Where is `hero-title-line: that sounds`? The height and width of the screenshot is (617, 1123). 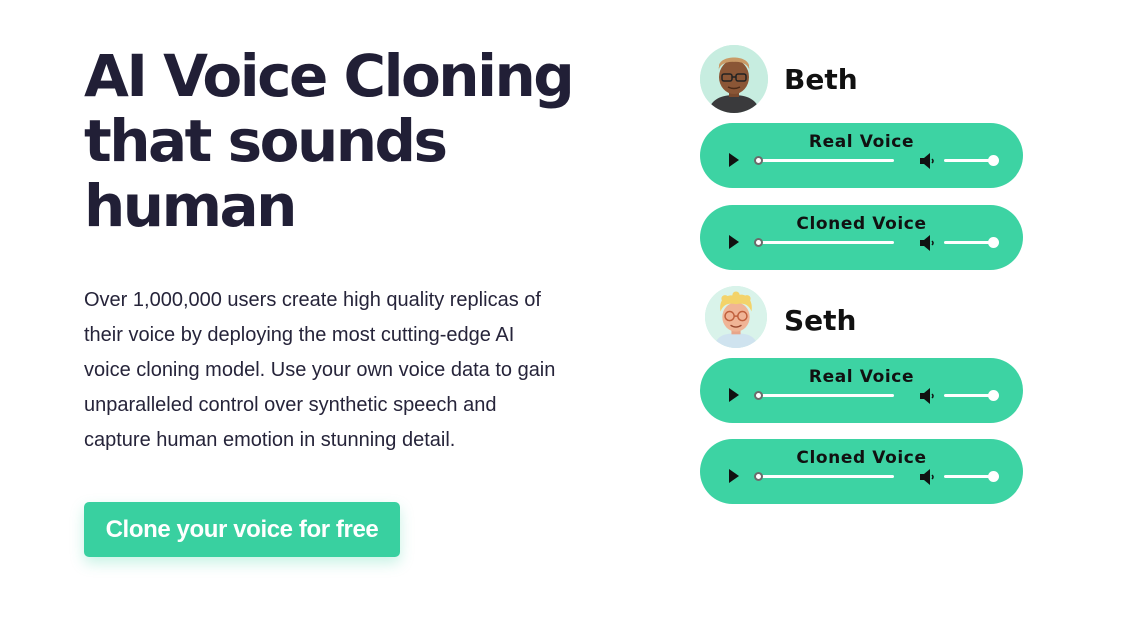
hero-title-line: that sounds is located at coordinates (266, 141).